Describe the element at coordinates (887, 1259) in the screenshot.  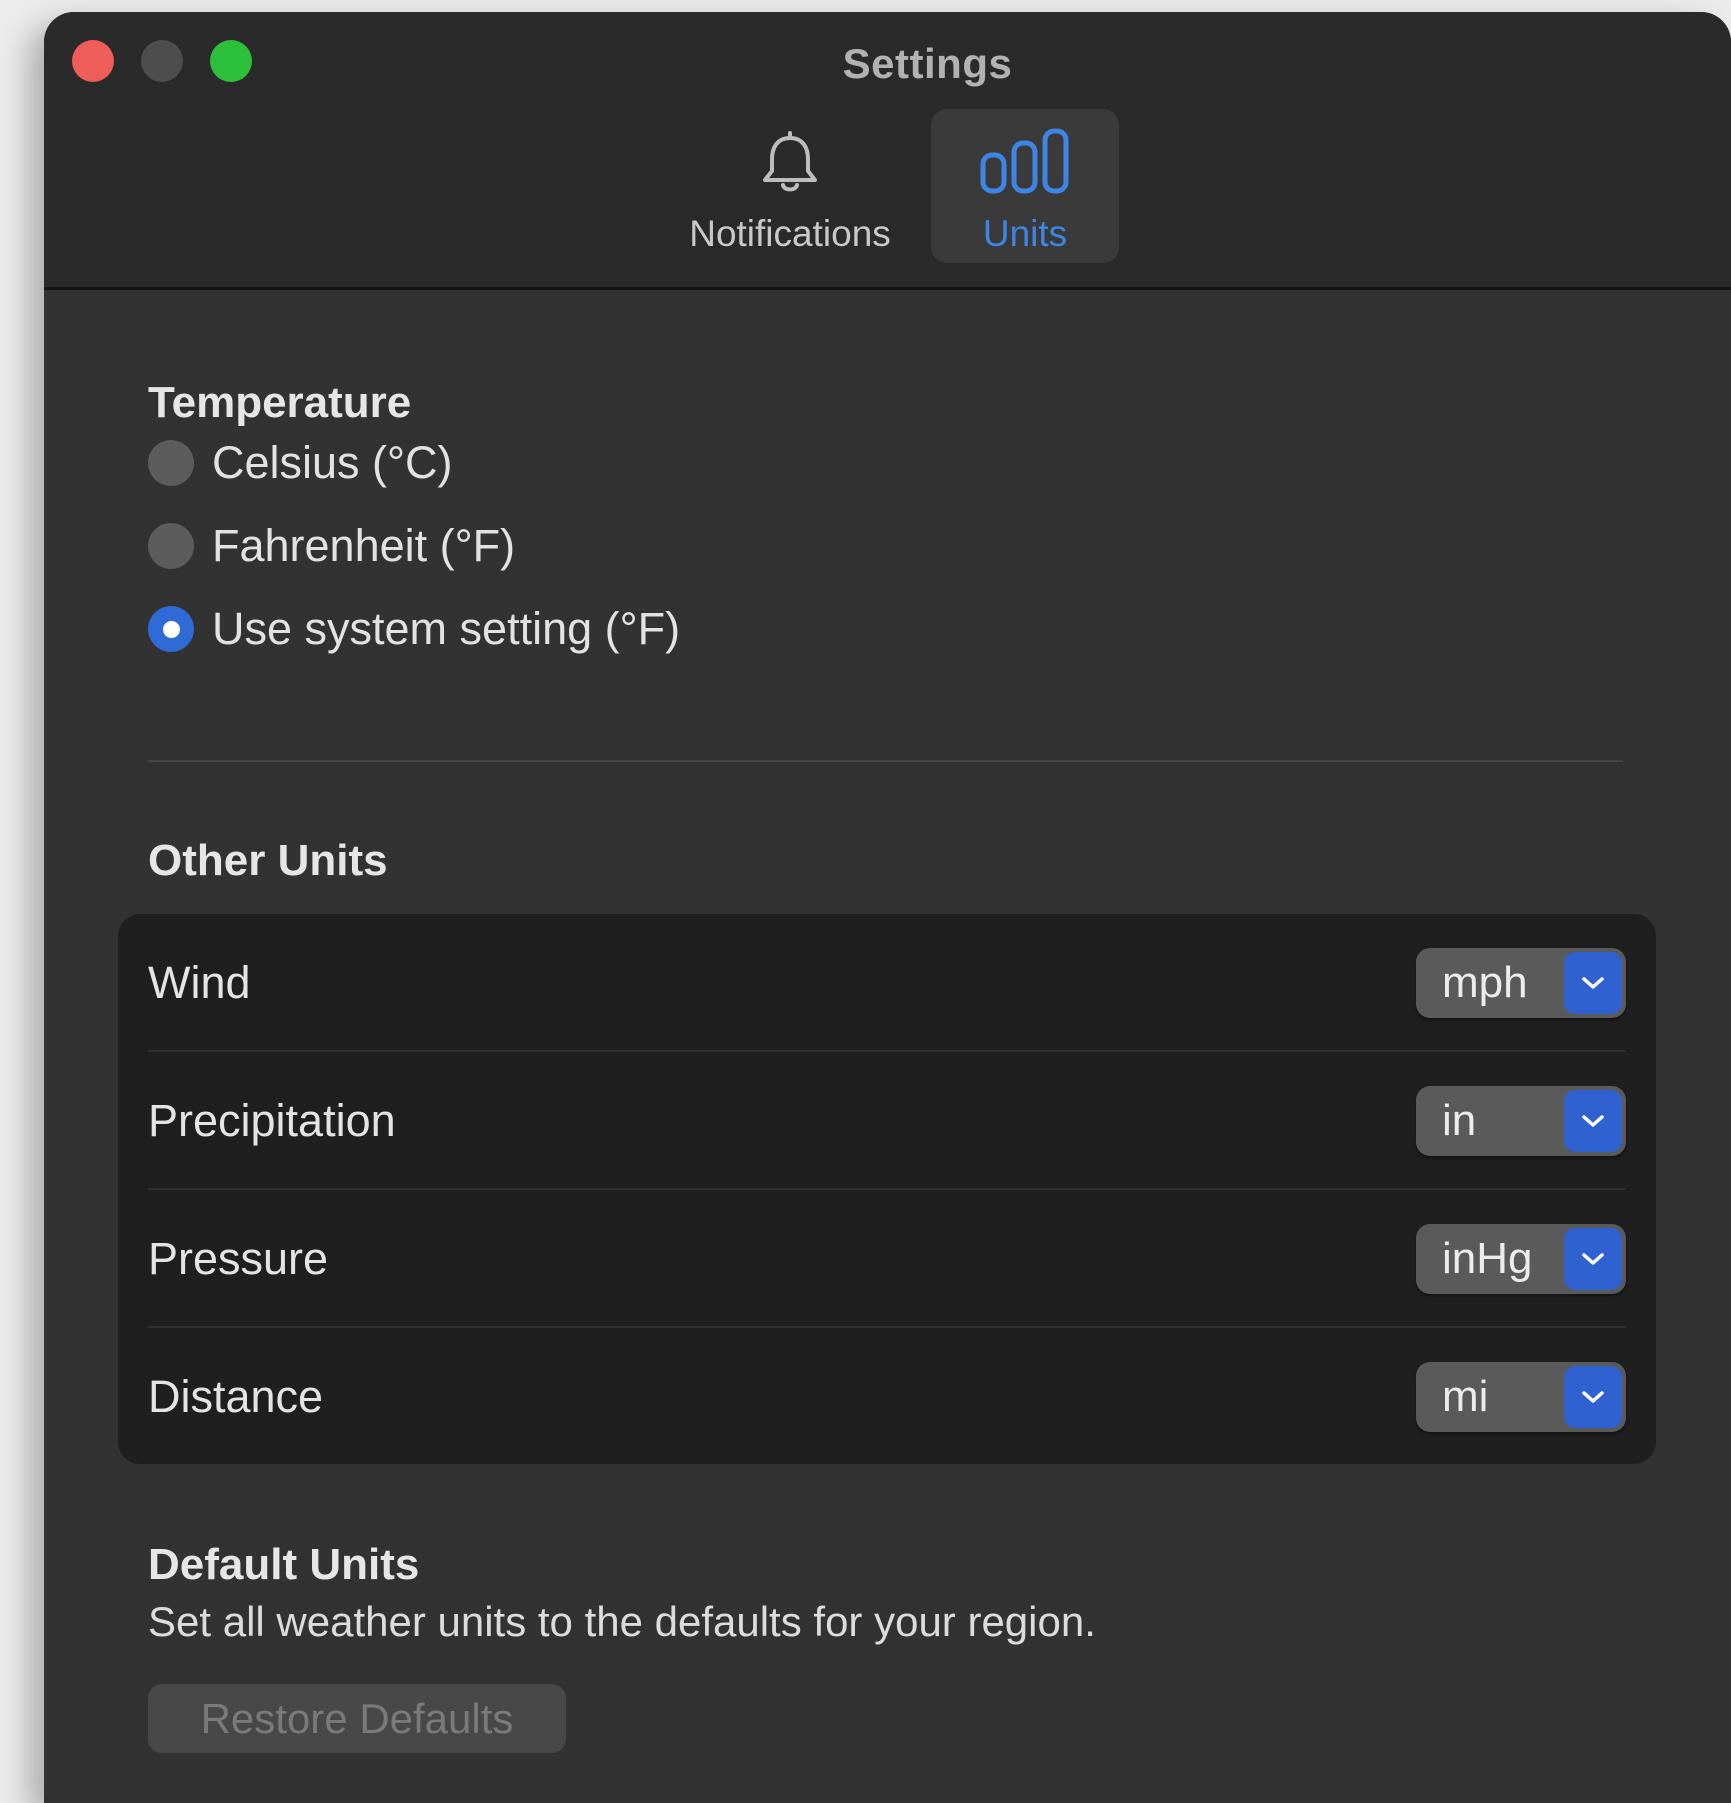
I see `unit-row-pressure: Pressure inHg` at that location.